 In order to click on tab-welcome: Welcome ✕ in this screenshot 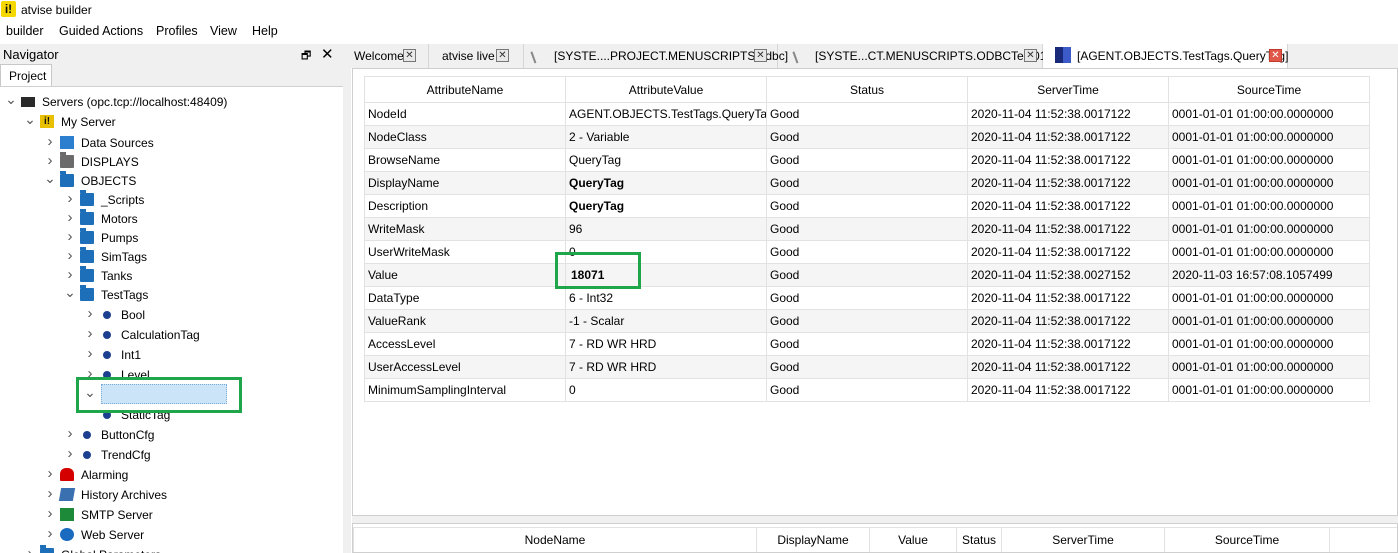, I will do `click(388, 56)`.